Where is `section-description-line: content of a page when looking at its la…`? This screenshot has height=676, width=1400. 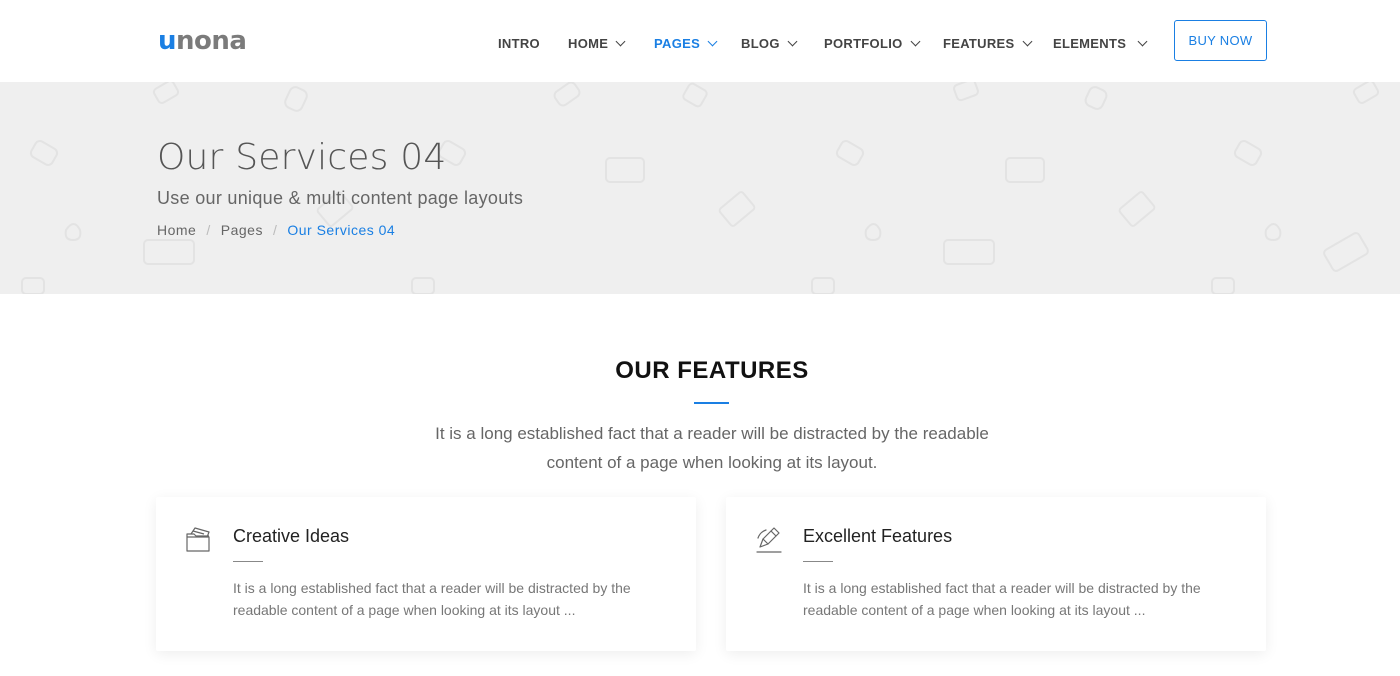
section-description-line: content of a page when looking at its la… is located at coordinates (712, 462).